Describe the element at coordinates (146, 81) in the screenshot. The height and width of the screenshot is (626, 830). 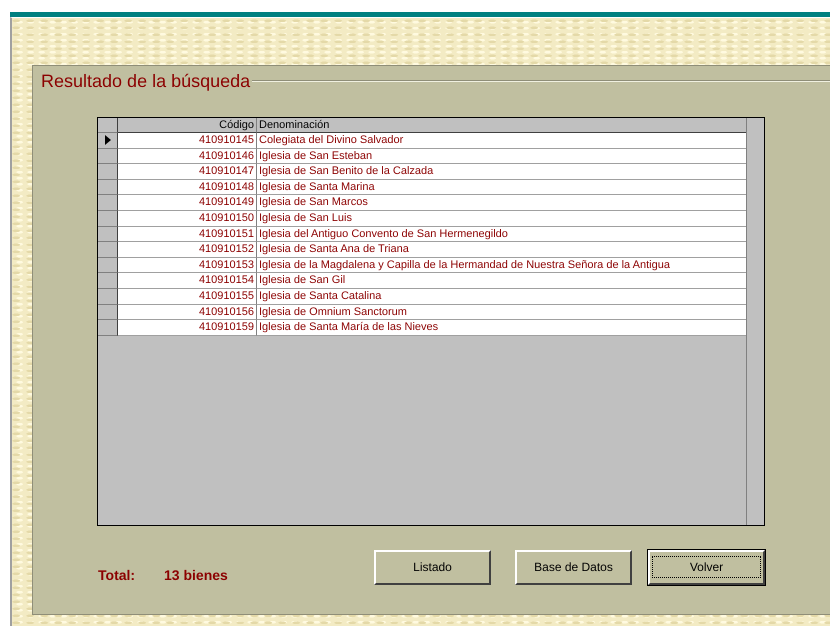
I see `panel-title: Resultado de la búsqueda` at that location.